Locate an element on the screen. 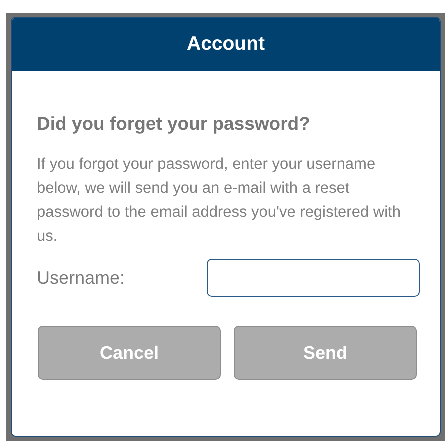 The height and width of the screenshot is (441, 445). send-button: Send is located at coordinates (325, 353).